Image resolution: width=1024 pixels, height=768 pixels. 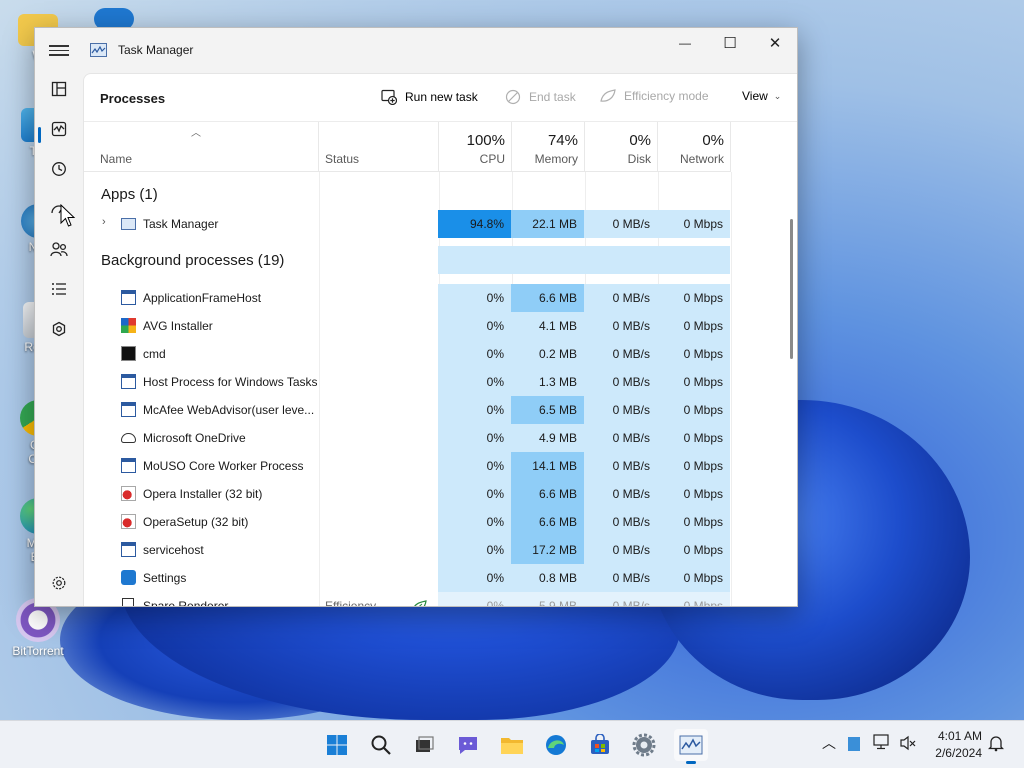 I want to click on system-clock: 4:01 AM 2/6/2024, so click(x=958, y=745).